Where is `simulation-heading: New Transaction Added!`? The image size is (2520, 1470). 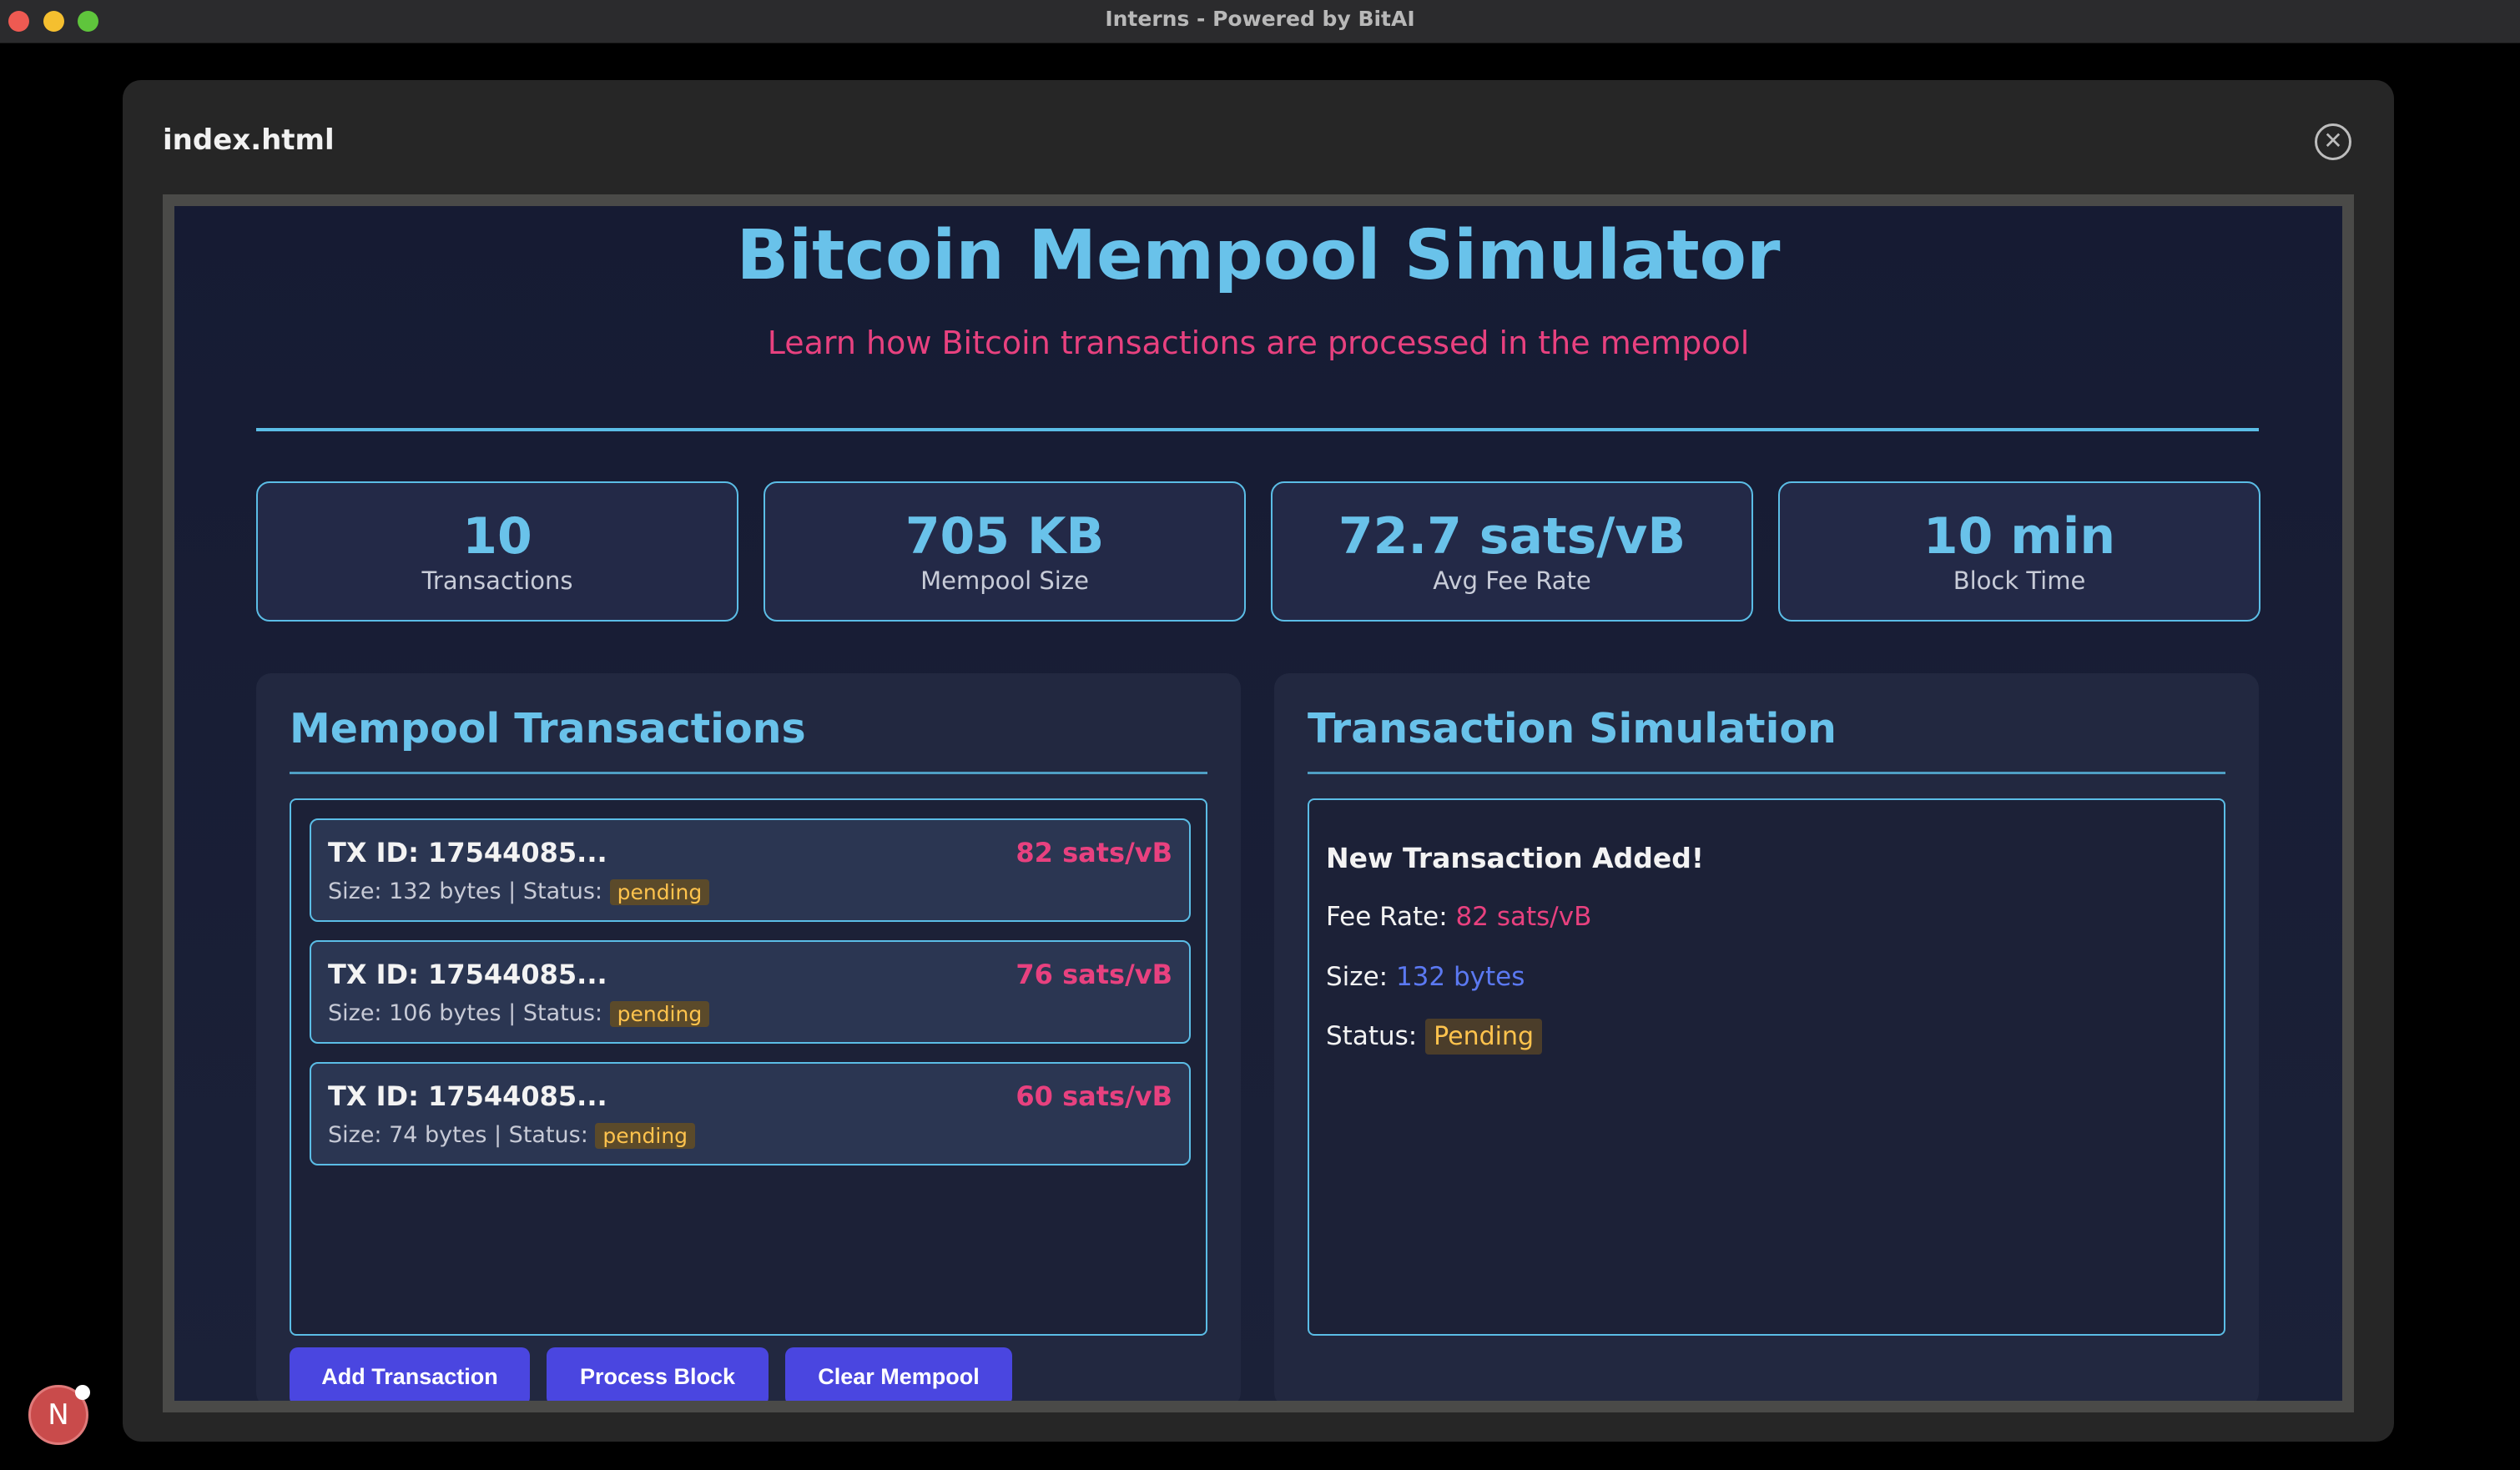
simulation-heading: New Transaction Added! is located at coordinates (1515, 858).